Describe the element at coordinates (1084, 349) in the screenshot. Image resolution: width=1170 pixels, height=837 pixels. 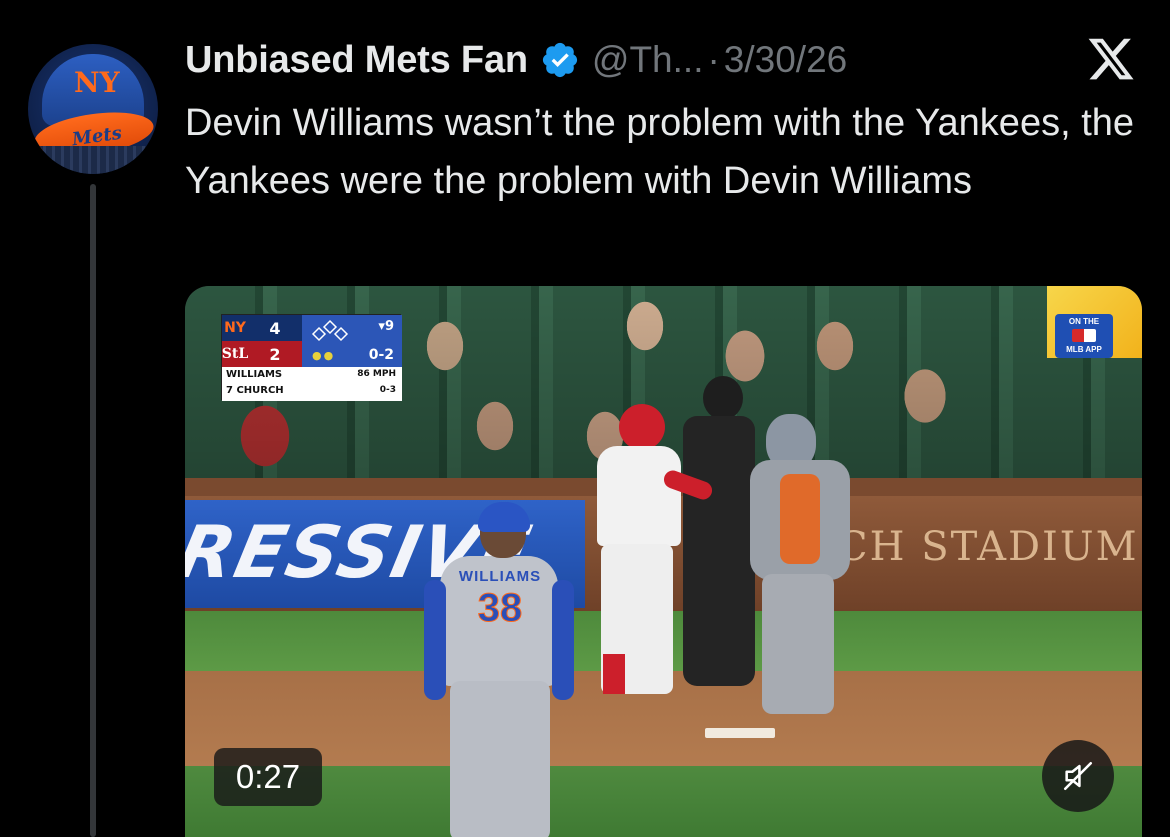
I see `mlb-badge-bottom: MLB APP` at that location.